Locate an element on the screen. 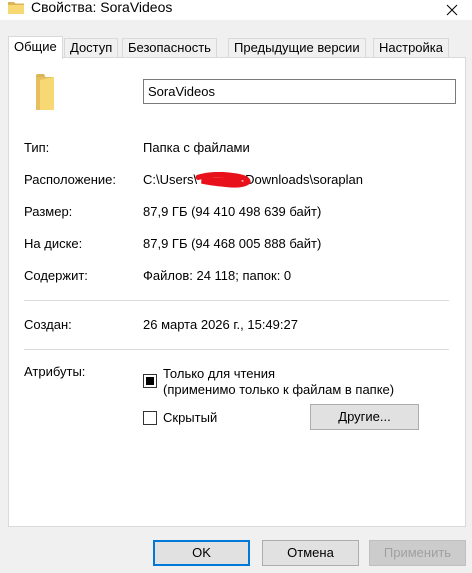 This screenshot has width=472, height=573. type-value: Папка с файлами is located at coordinates (196, 147).